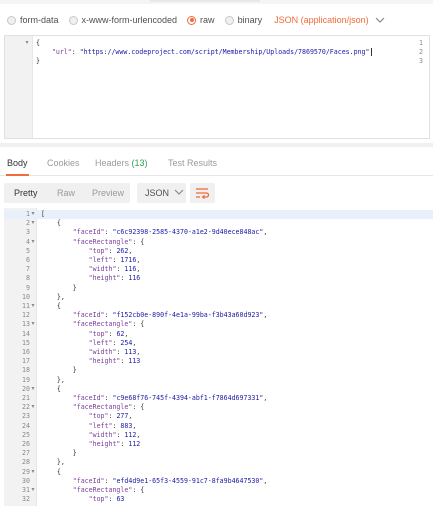  I want to click on radio-form-data: form-data, so click(33, 20).